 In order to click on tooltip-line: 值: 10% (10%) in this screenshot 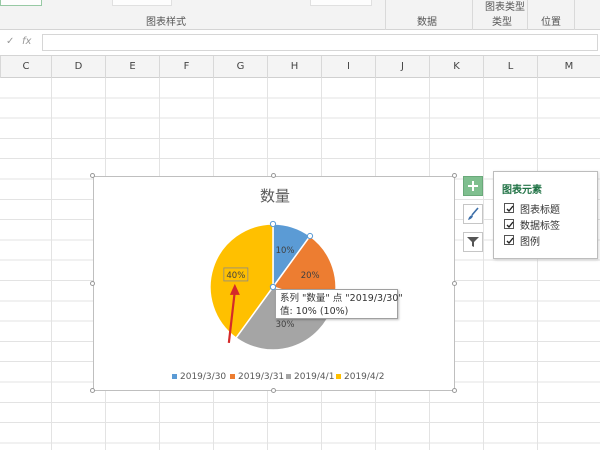, I will do `click(314, 311)`.